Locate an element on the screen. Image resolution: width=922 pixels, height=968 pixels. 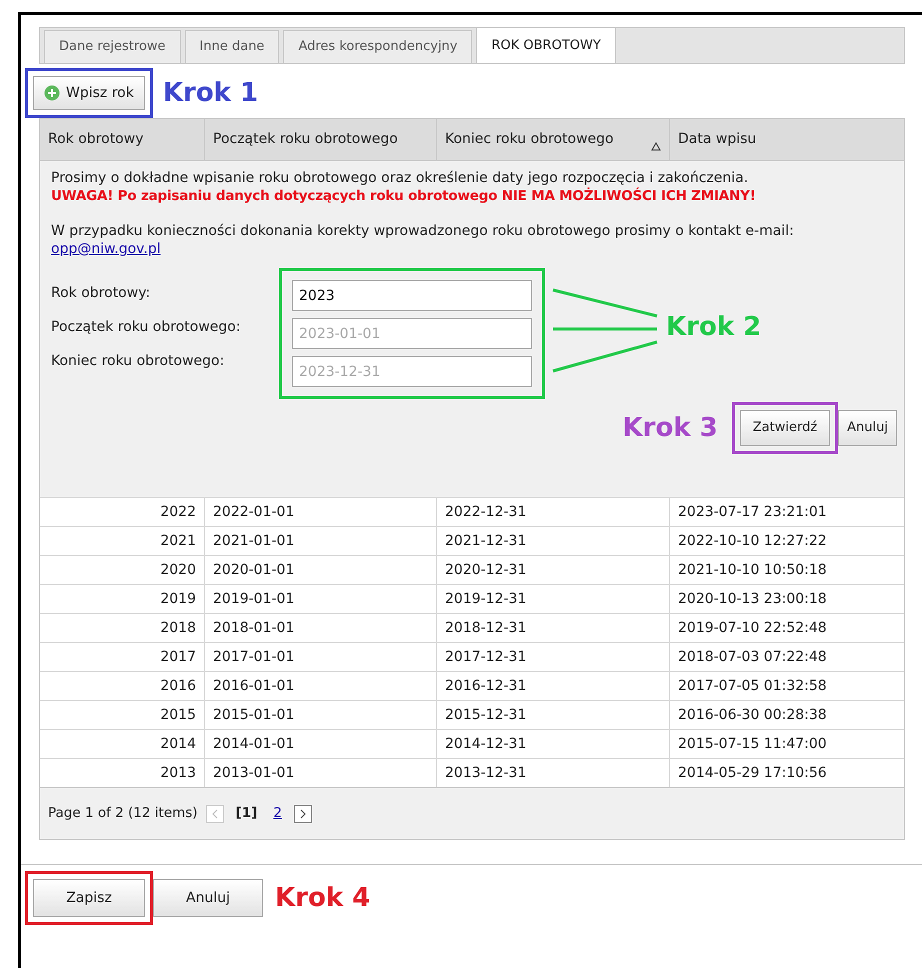
chevron-right-icon is located at coordinates (302, 813).